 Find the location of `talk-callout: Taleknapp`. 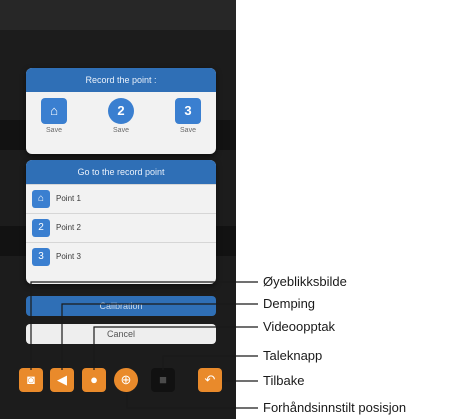

talk-callout: Taleknapp is located at coordinates (293, 355).